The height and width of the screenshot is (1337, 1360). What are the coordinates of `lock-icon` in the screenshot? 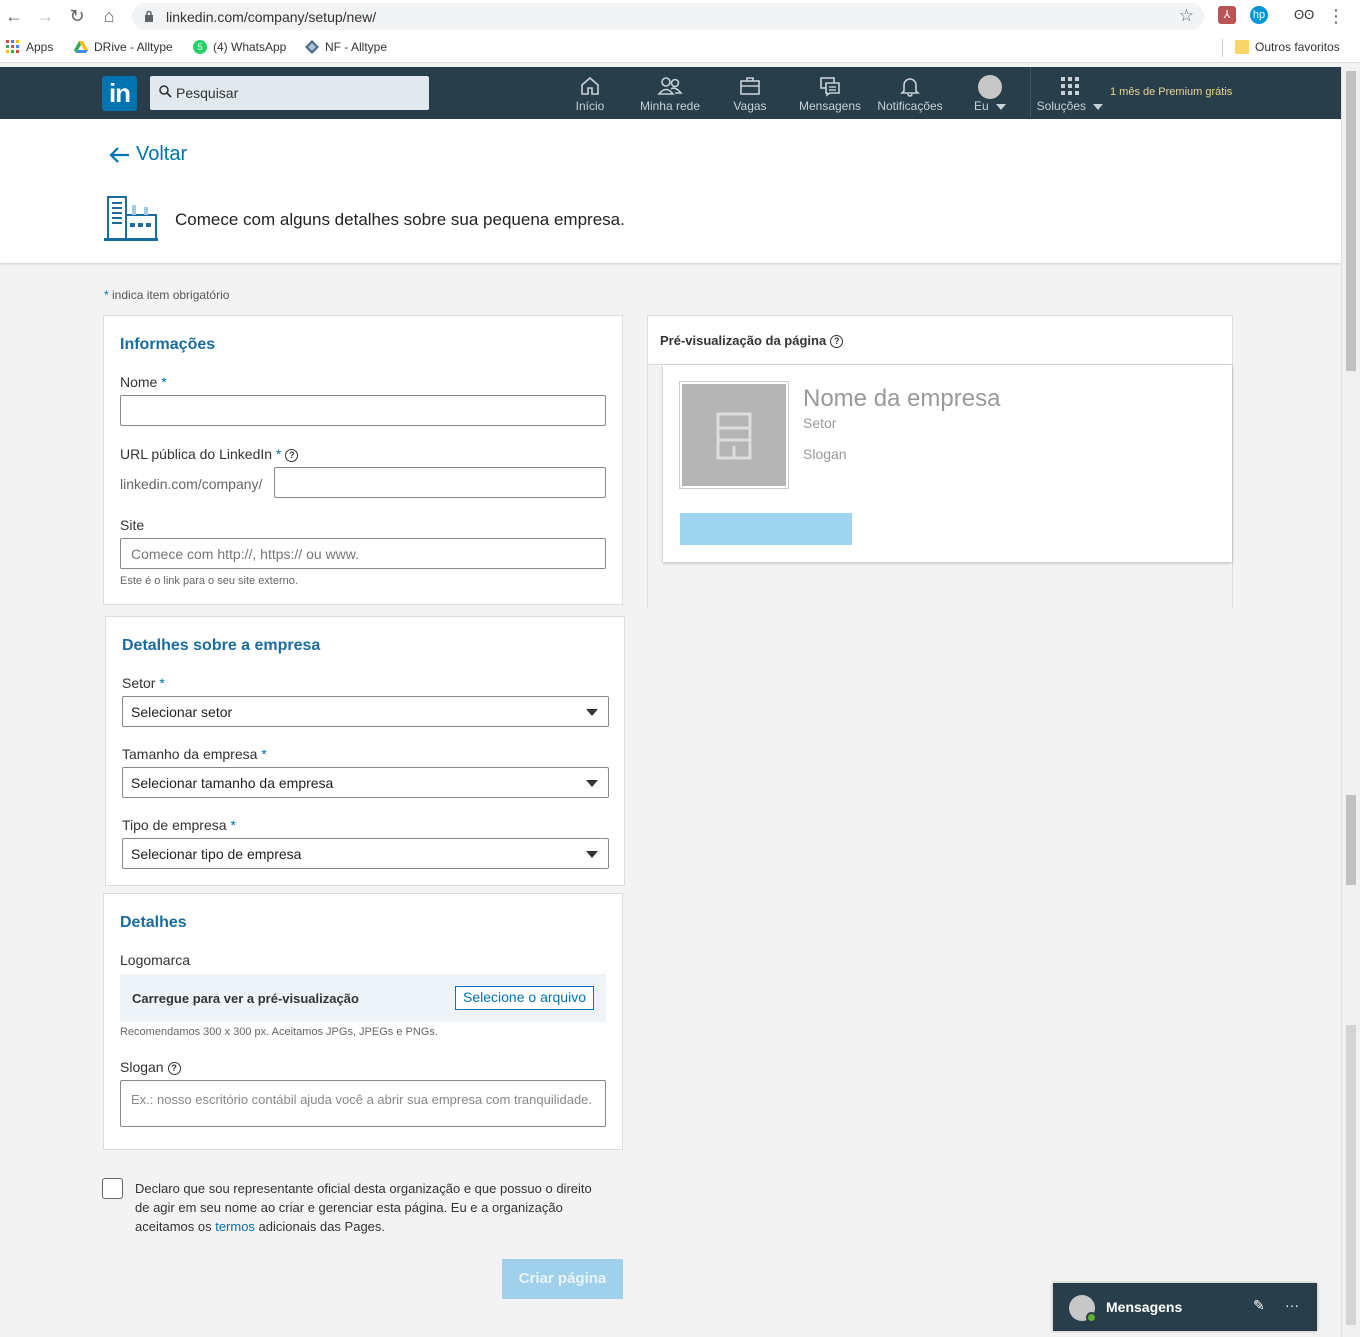 It's located at (149, 16).